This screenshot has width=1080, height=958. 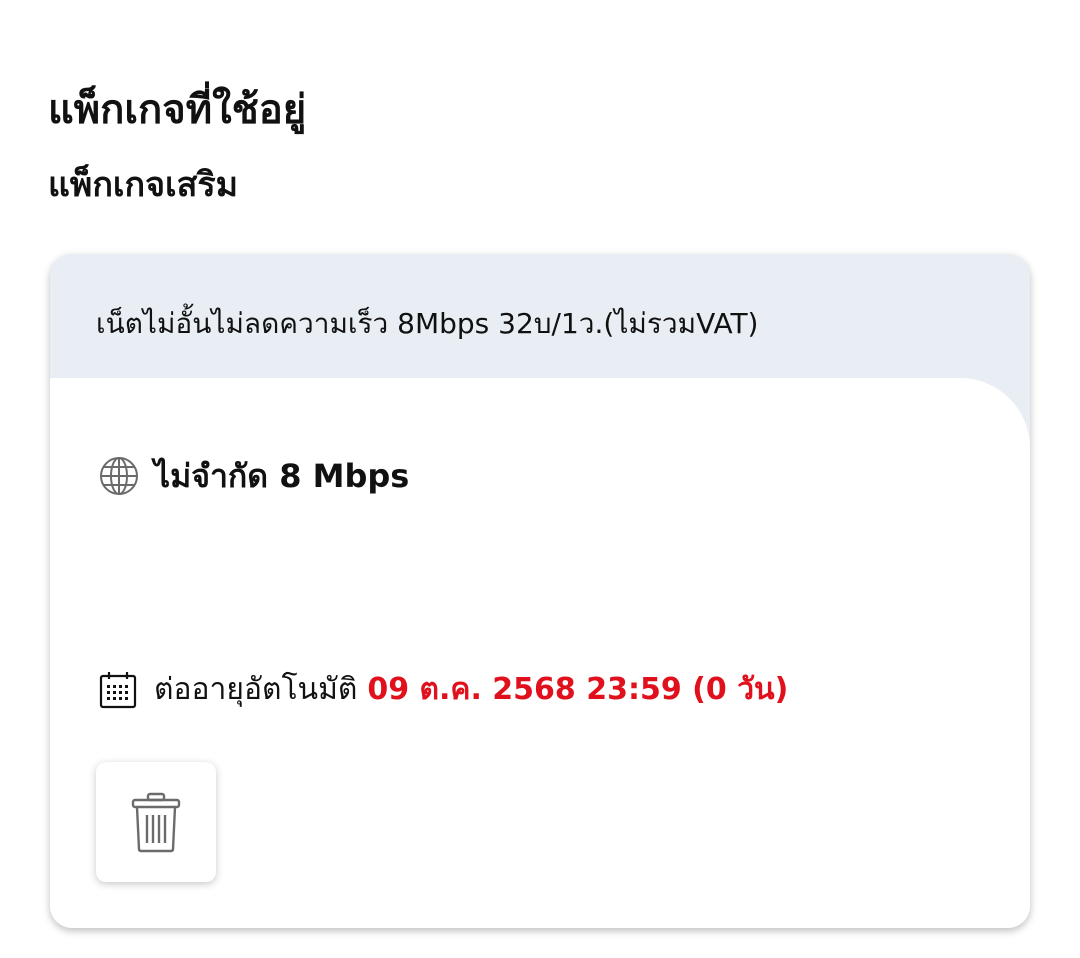 I want to click on page-title: แพ็กเกจที่ใช้อยู่, so click(x=177, y=110).